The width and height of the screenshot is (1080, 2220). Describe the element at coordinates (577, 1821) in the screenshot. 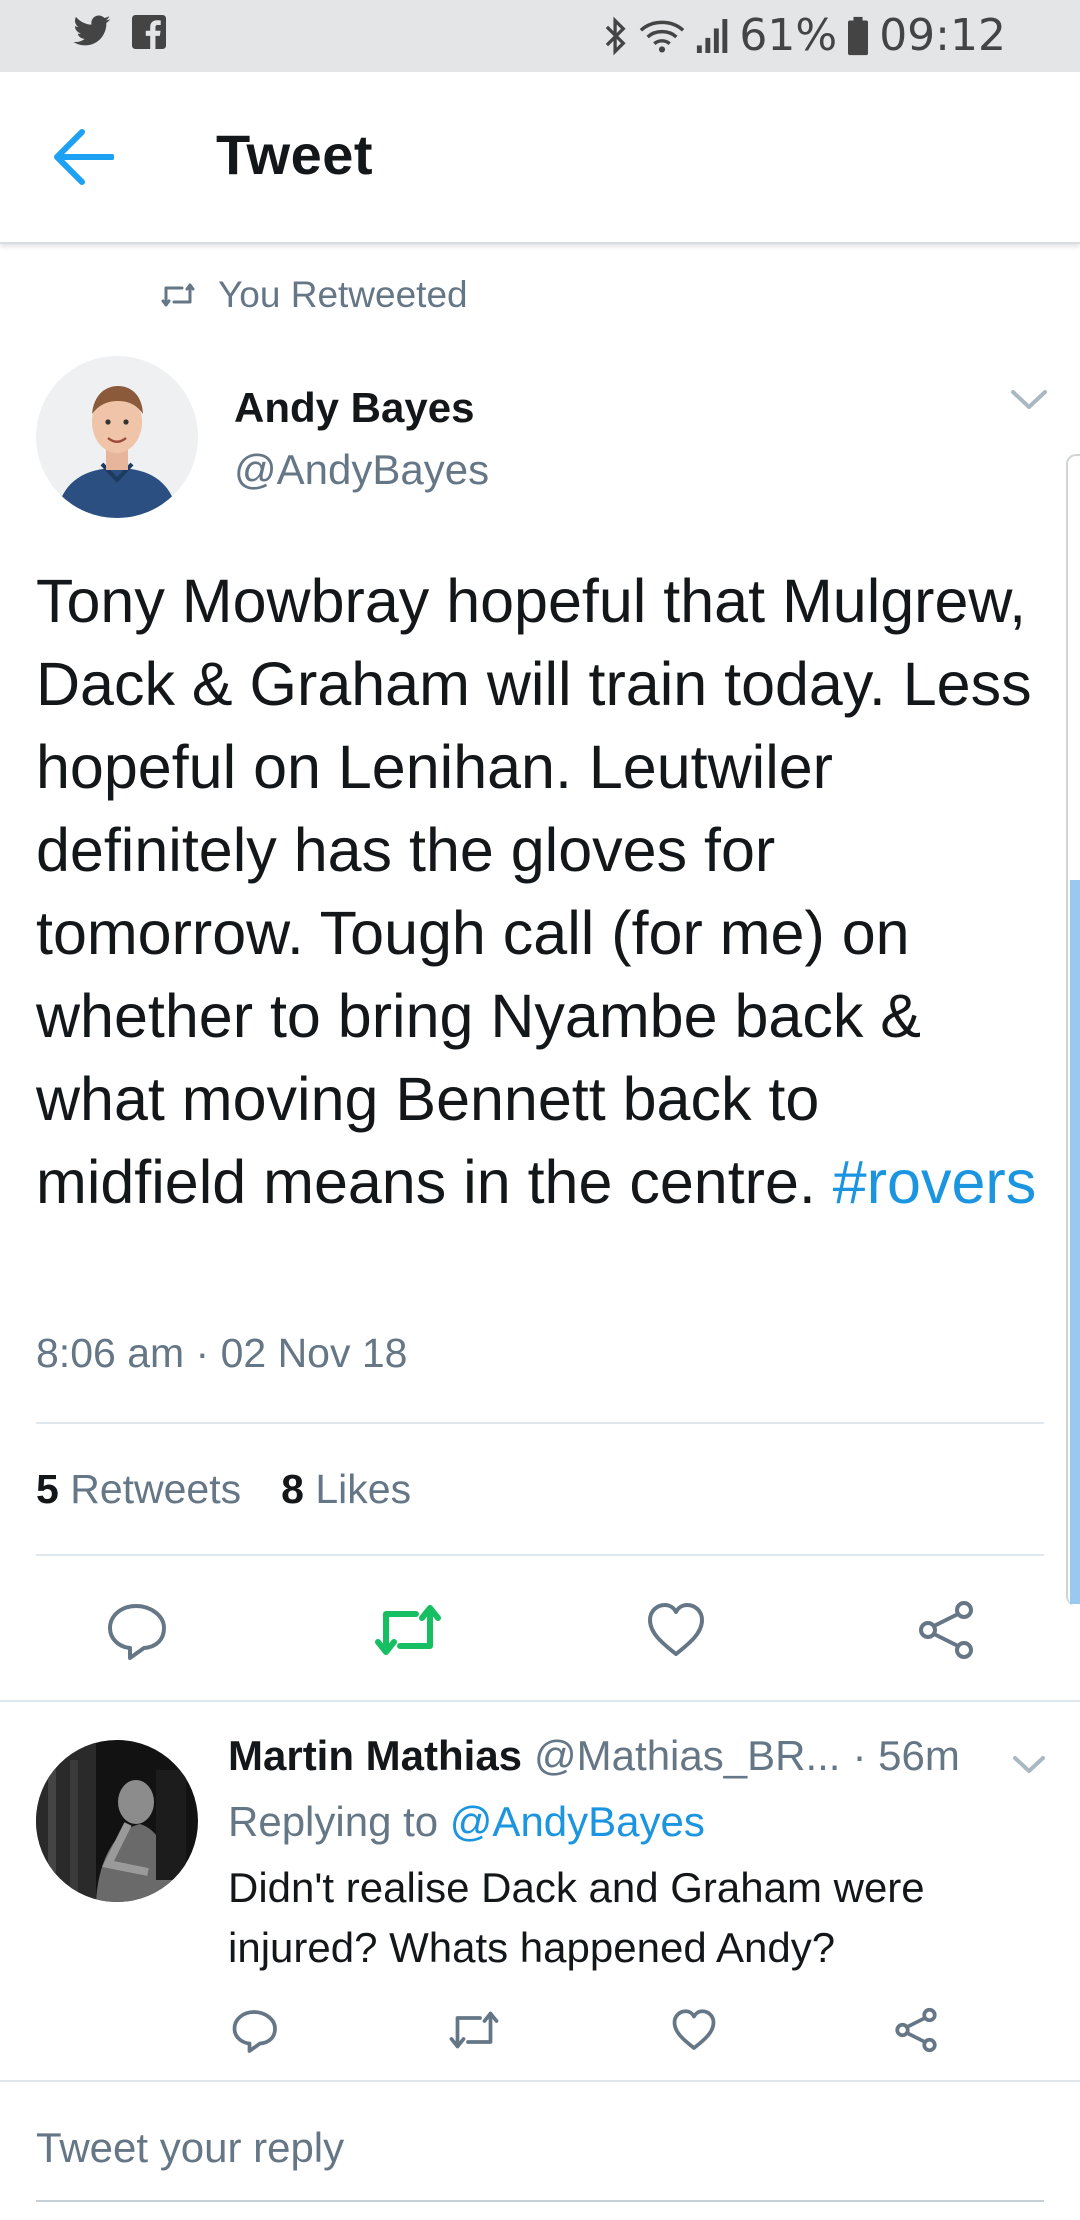

I see `replying-to-mention: @AndyBayes` at that location.